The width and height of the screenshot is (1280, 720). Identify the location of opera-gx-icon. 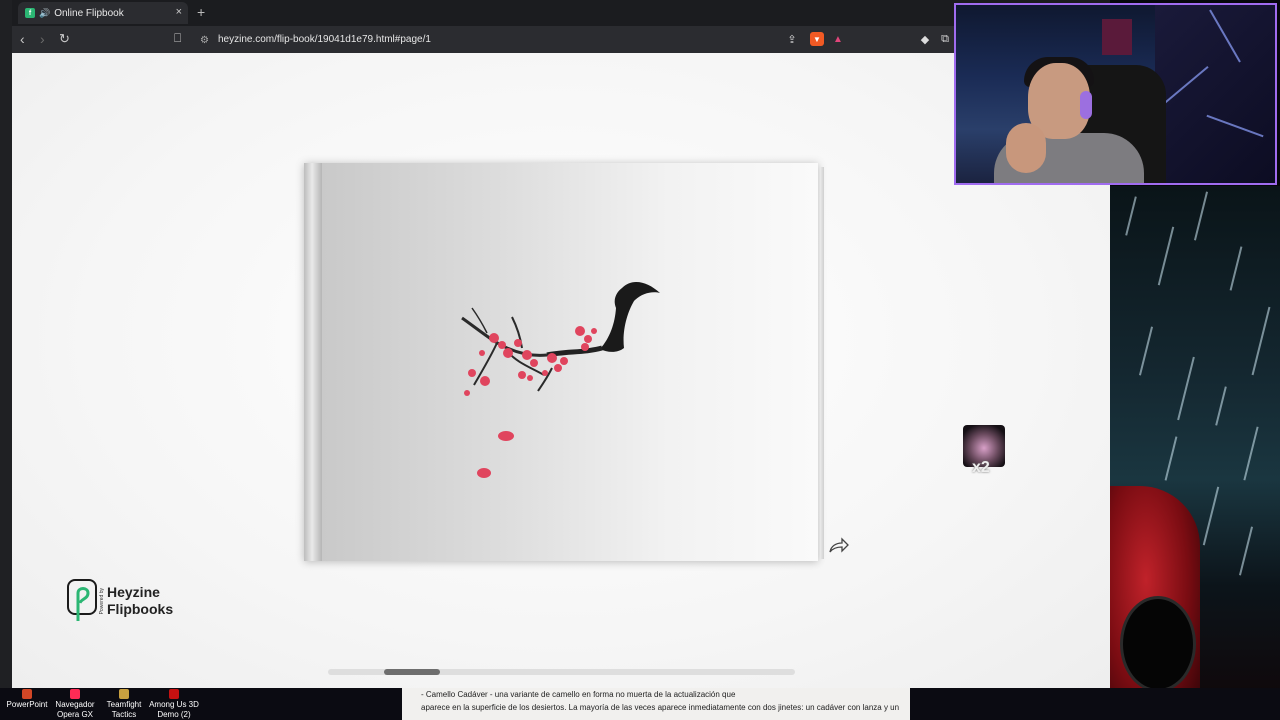
(75, 694).